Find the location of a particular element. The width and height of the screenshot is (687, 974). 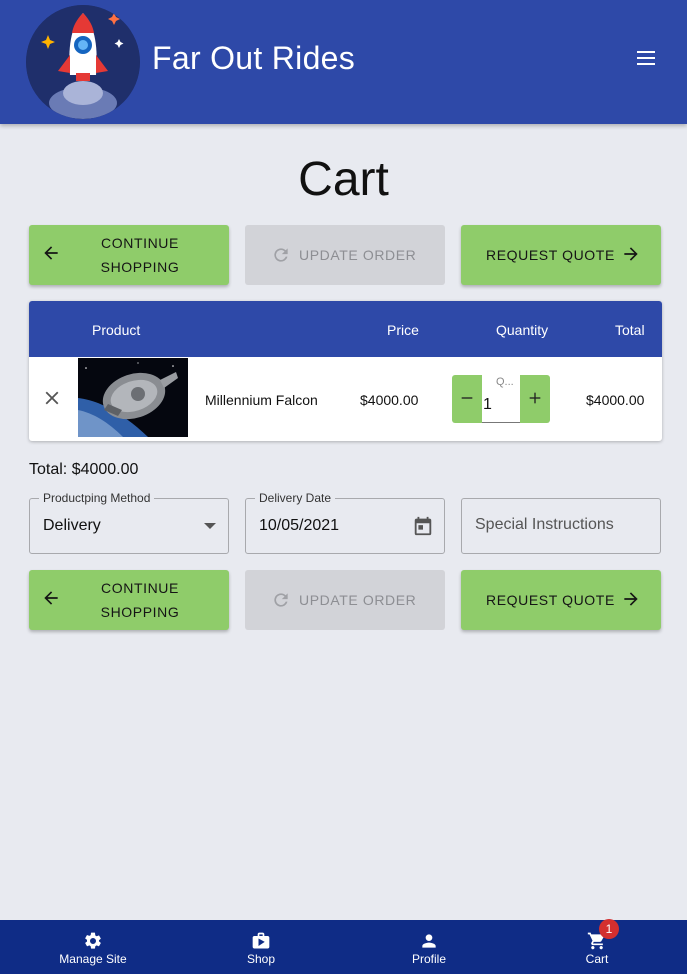

nav-profile: Profile is located at coordinates (429, 947).